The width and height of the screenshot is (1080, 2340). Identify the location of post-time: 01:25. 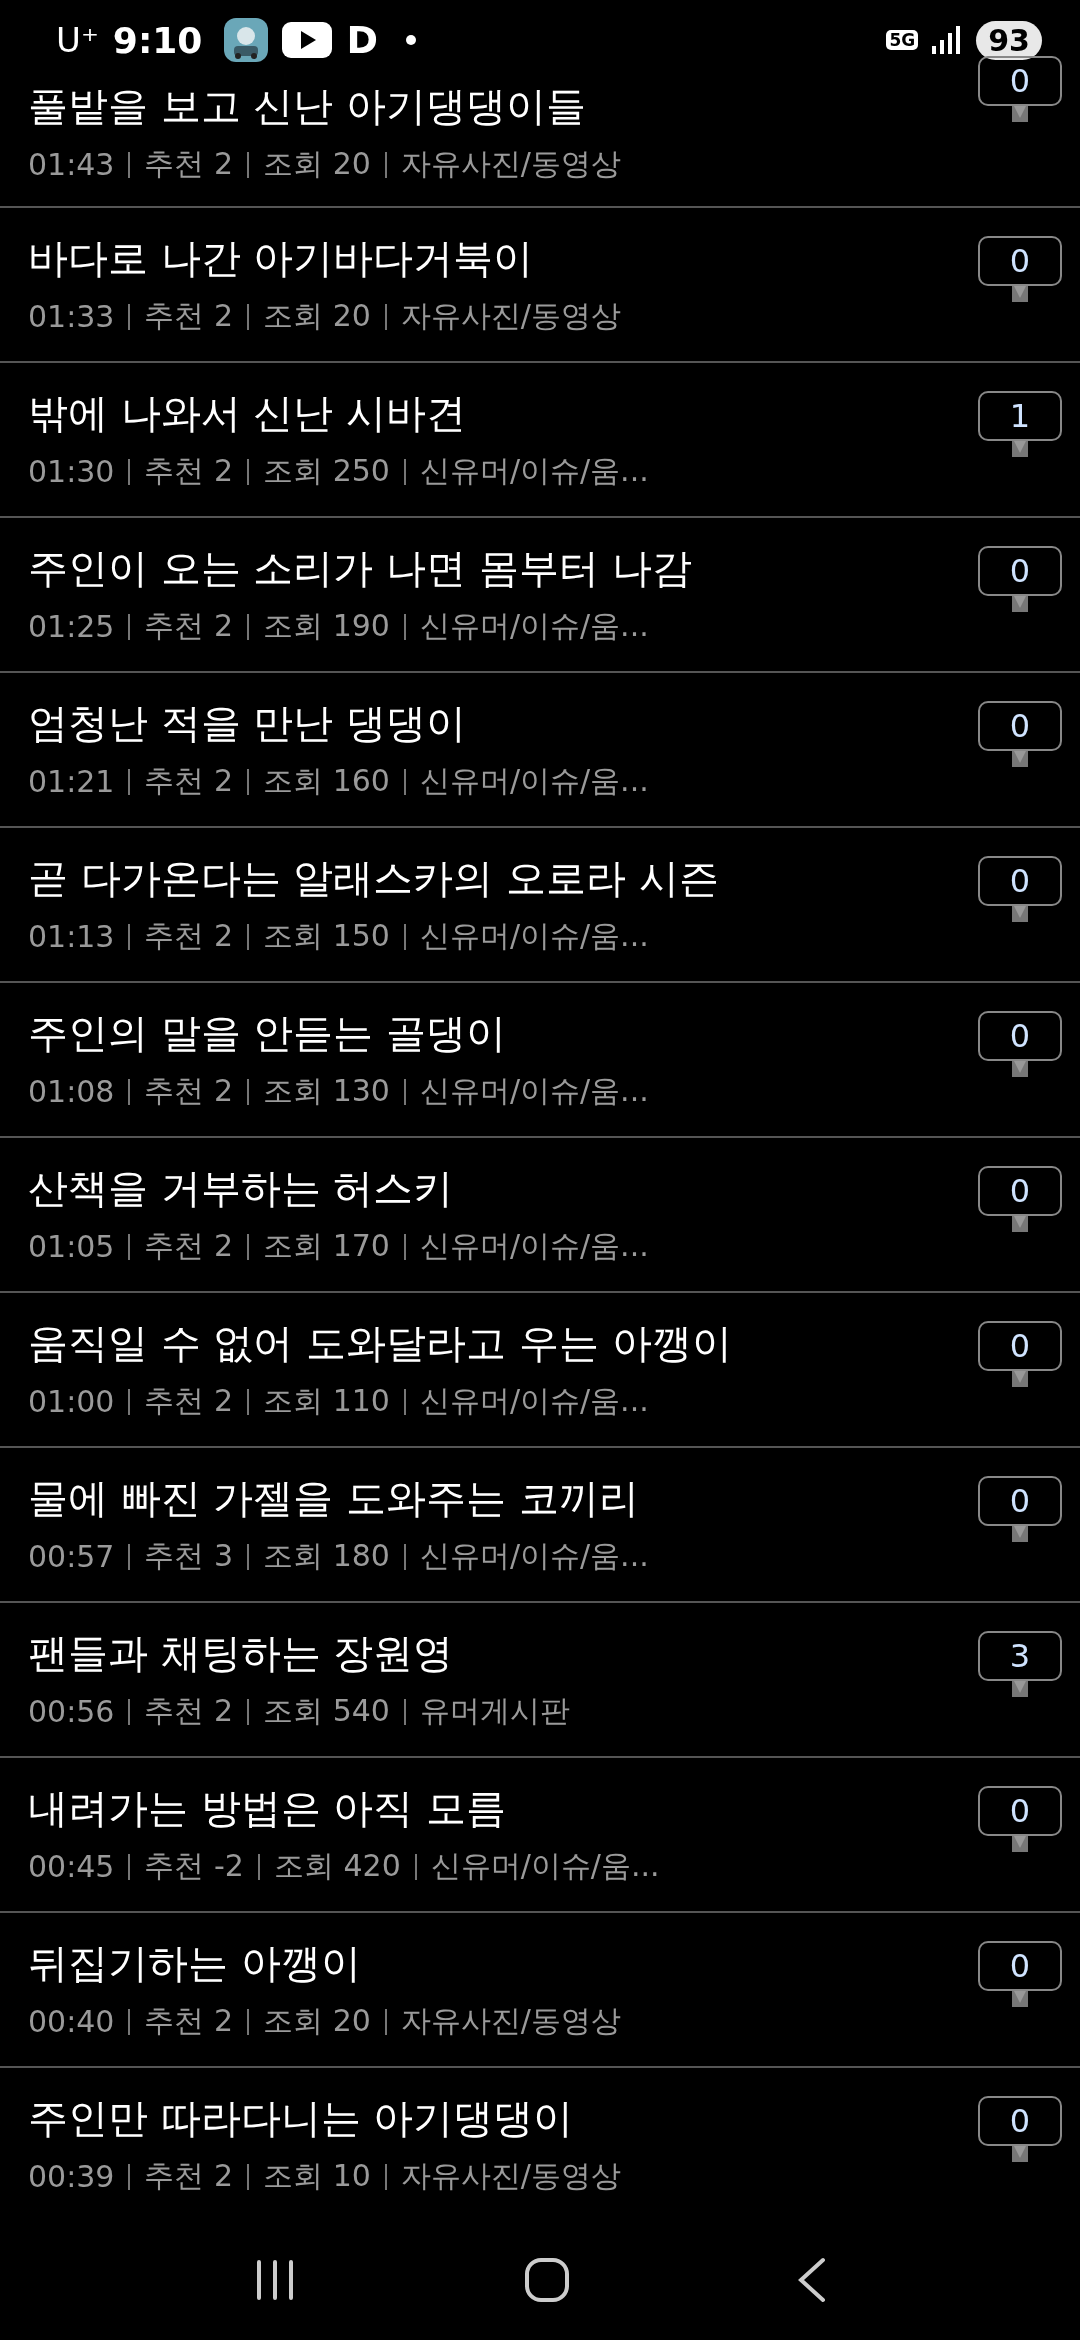
(71, 626).